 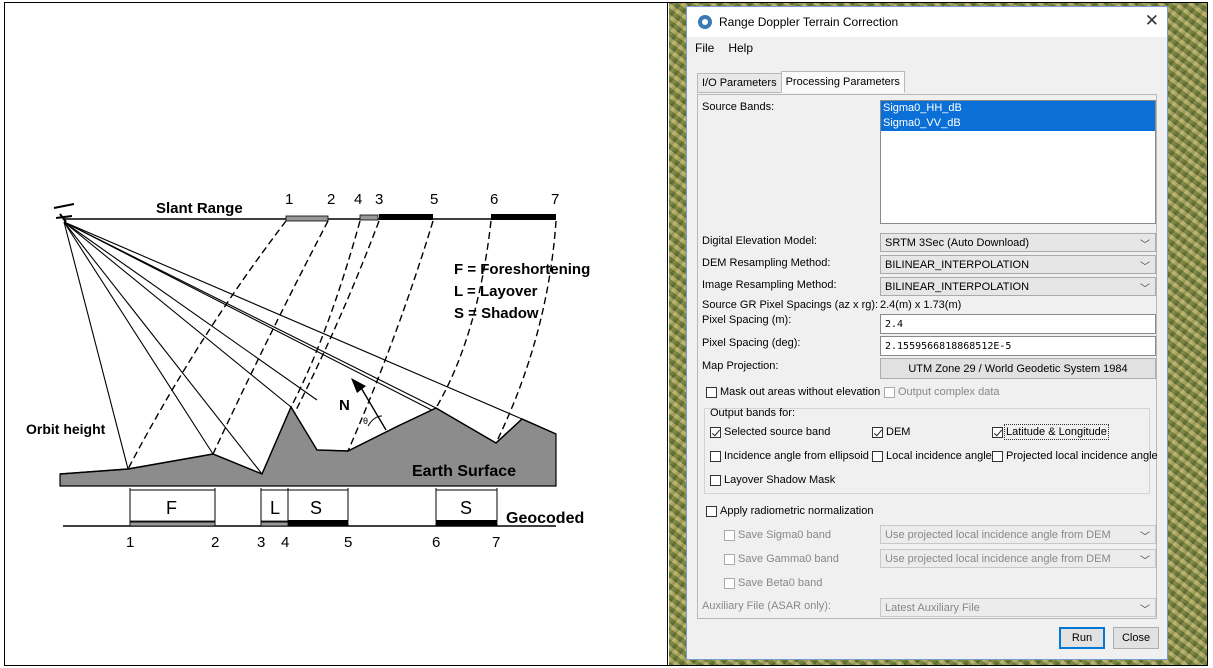 I want to click on geocoded-segment-s1, so click(x=318, y=523).